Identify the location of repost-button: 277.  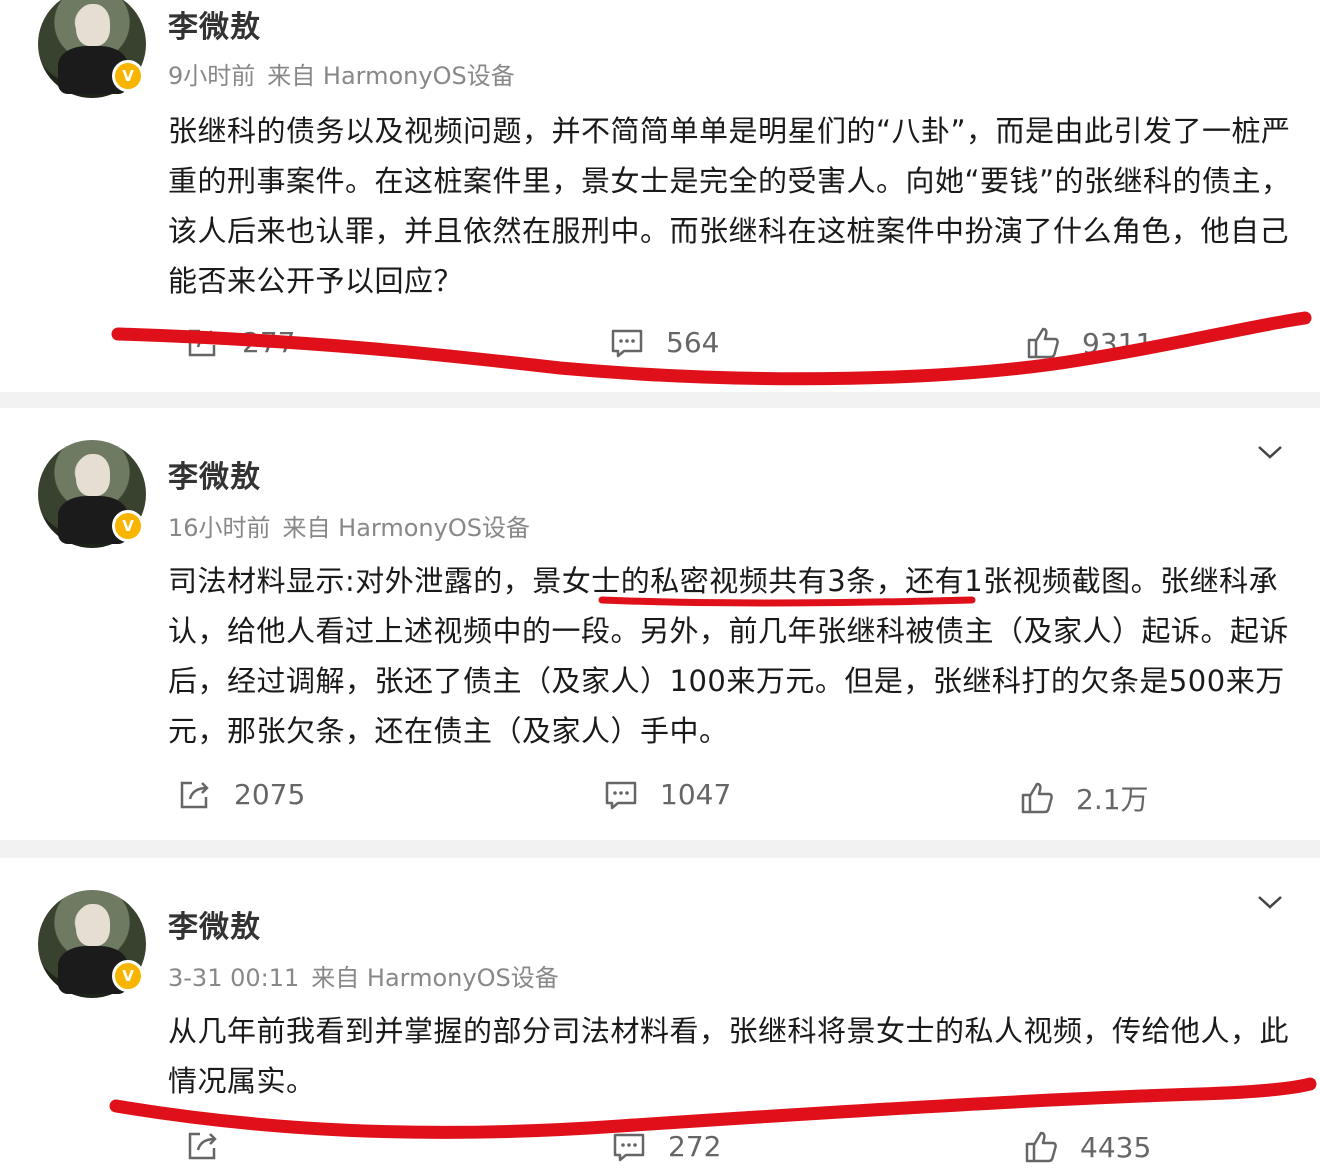
(240, 342).